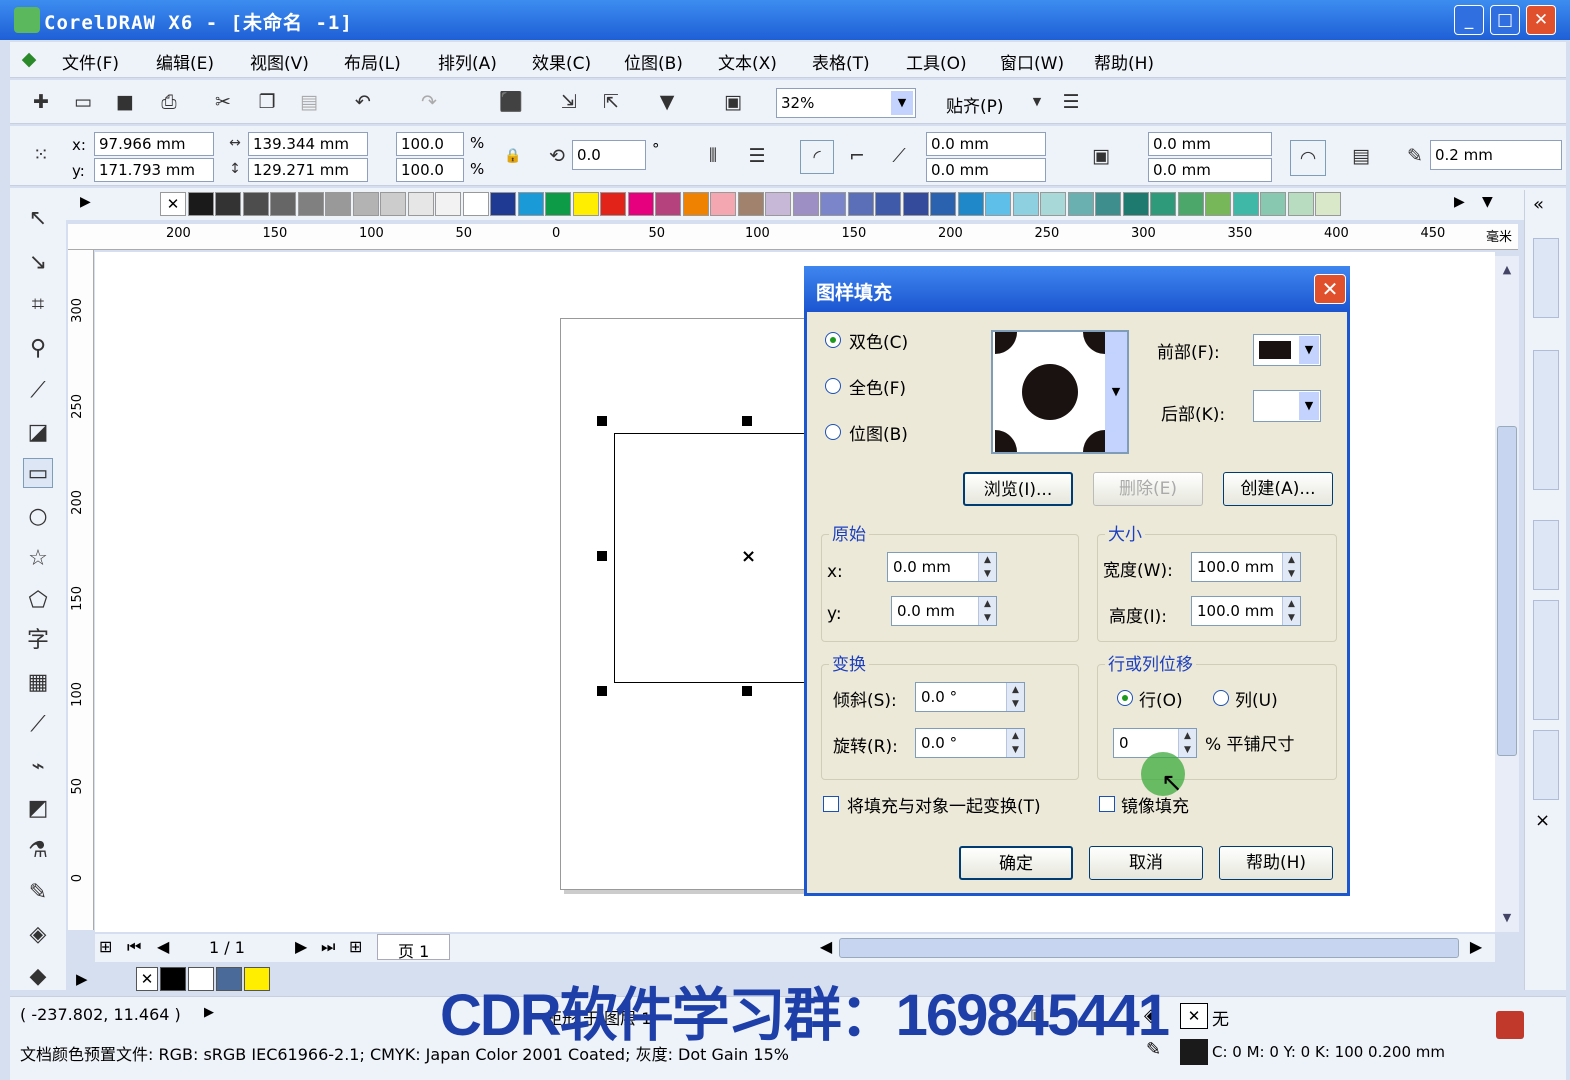  What do you see at coordinates (429, 102) in the screenshot?
I see `redo-icon: ↷` at bounding box center [429, 102].